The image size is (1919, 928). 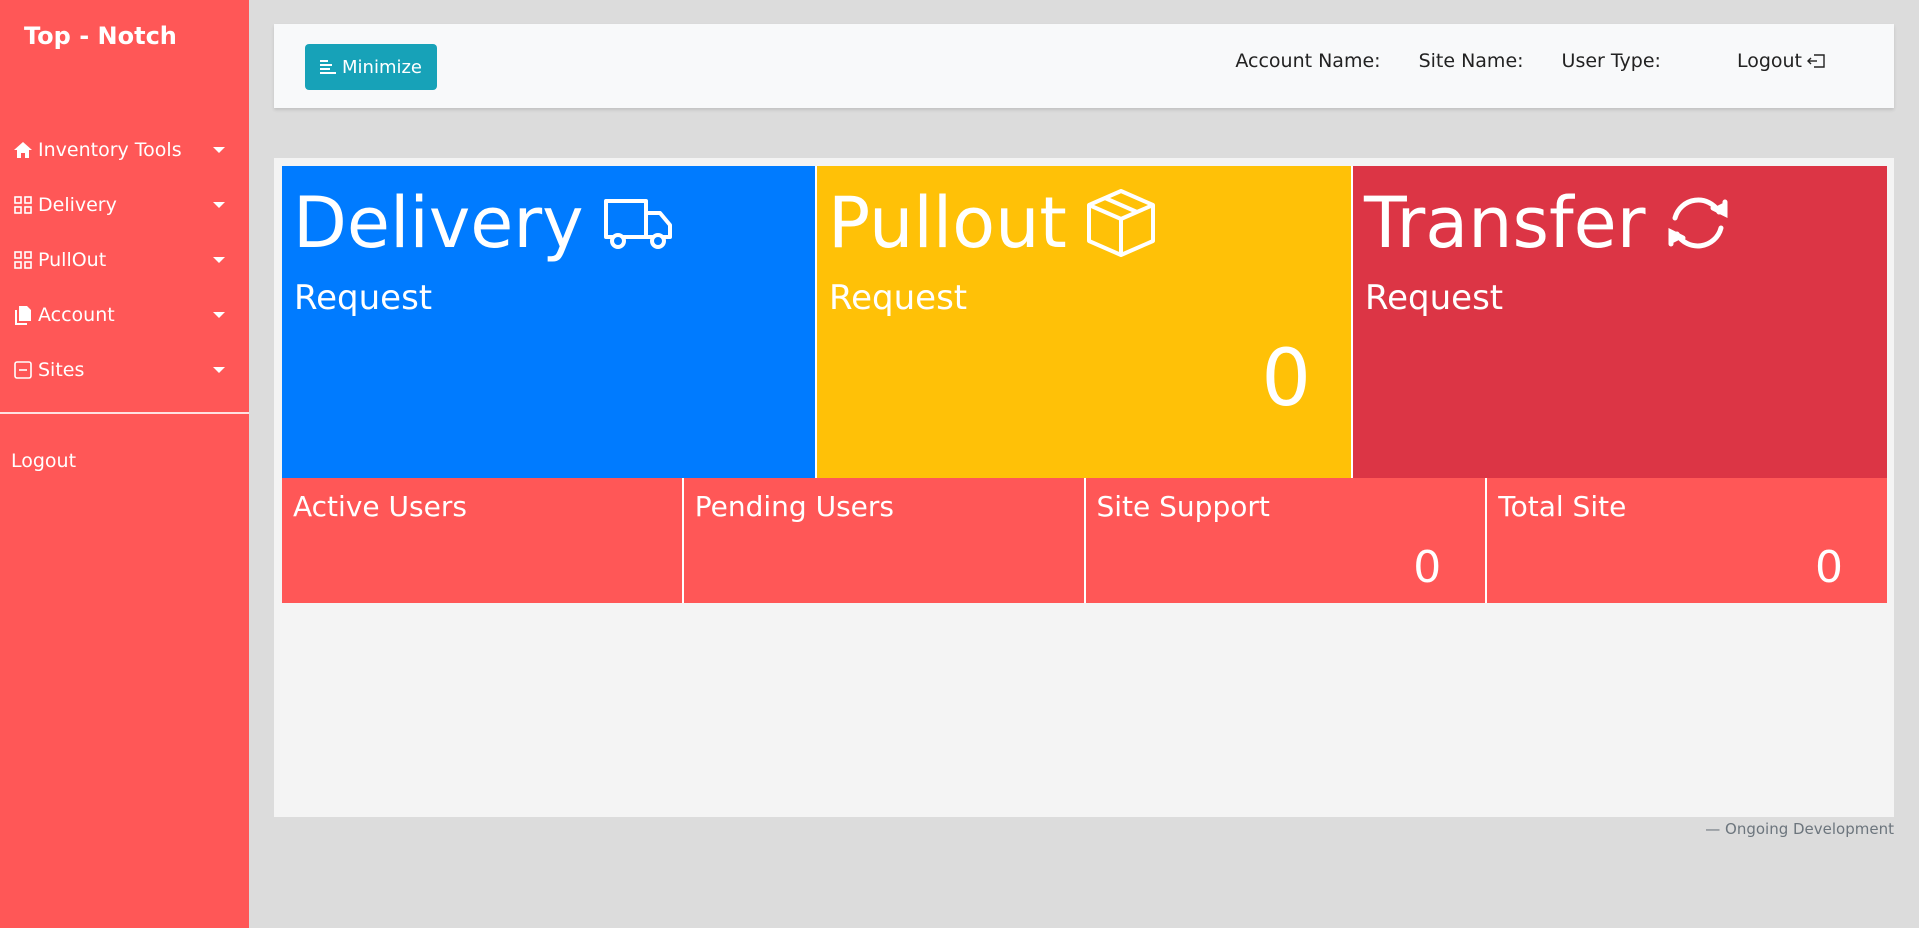 What do you see at coordinates (1286, 540) in the screenshot?
I see `site-support-stat: Site Support 0` at bounding box center [1286, 540].